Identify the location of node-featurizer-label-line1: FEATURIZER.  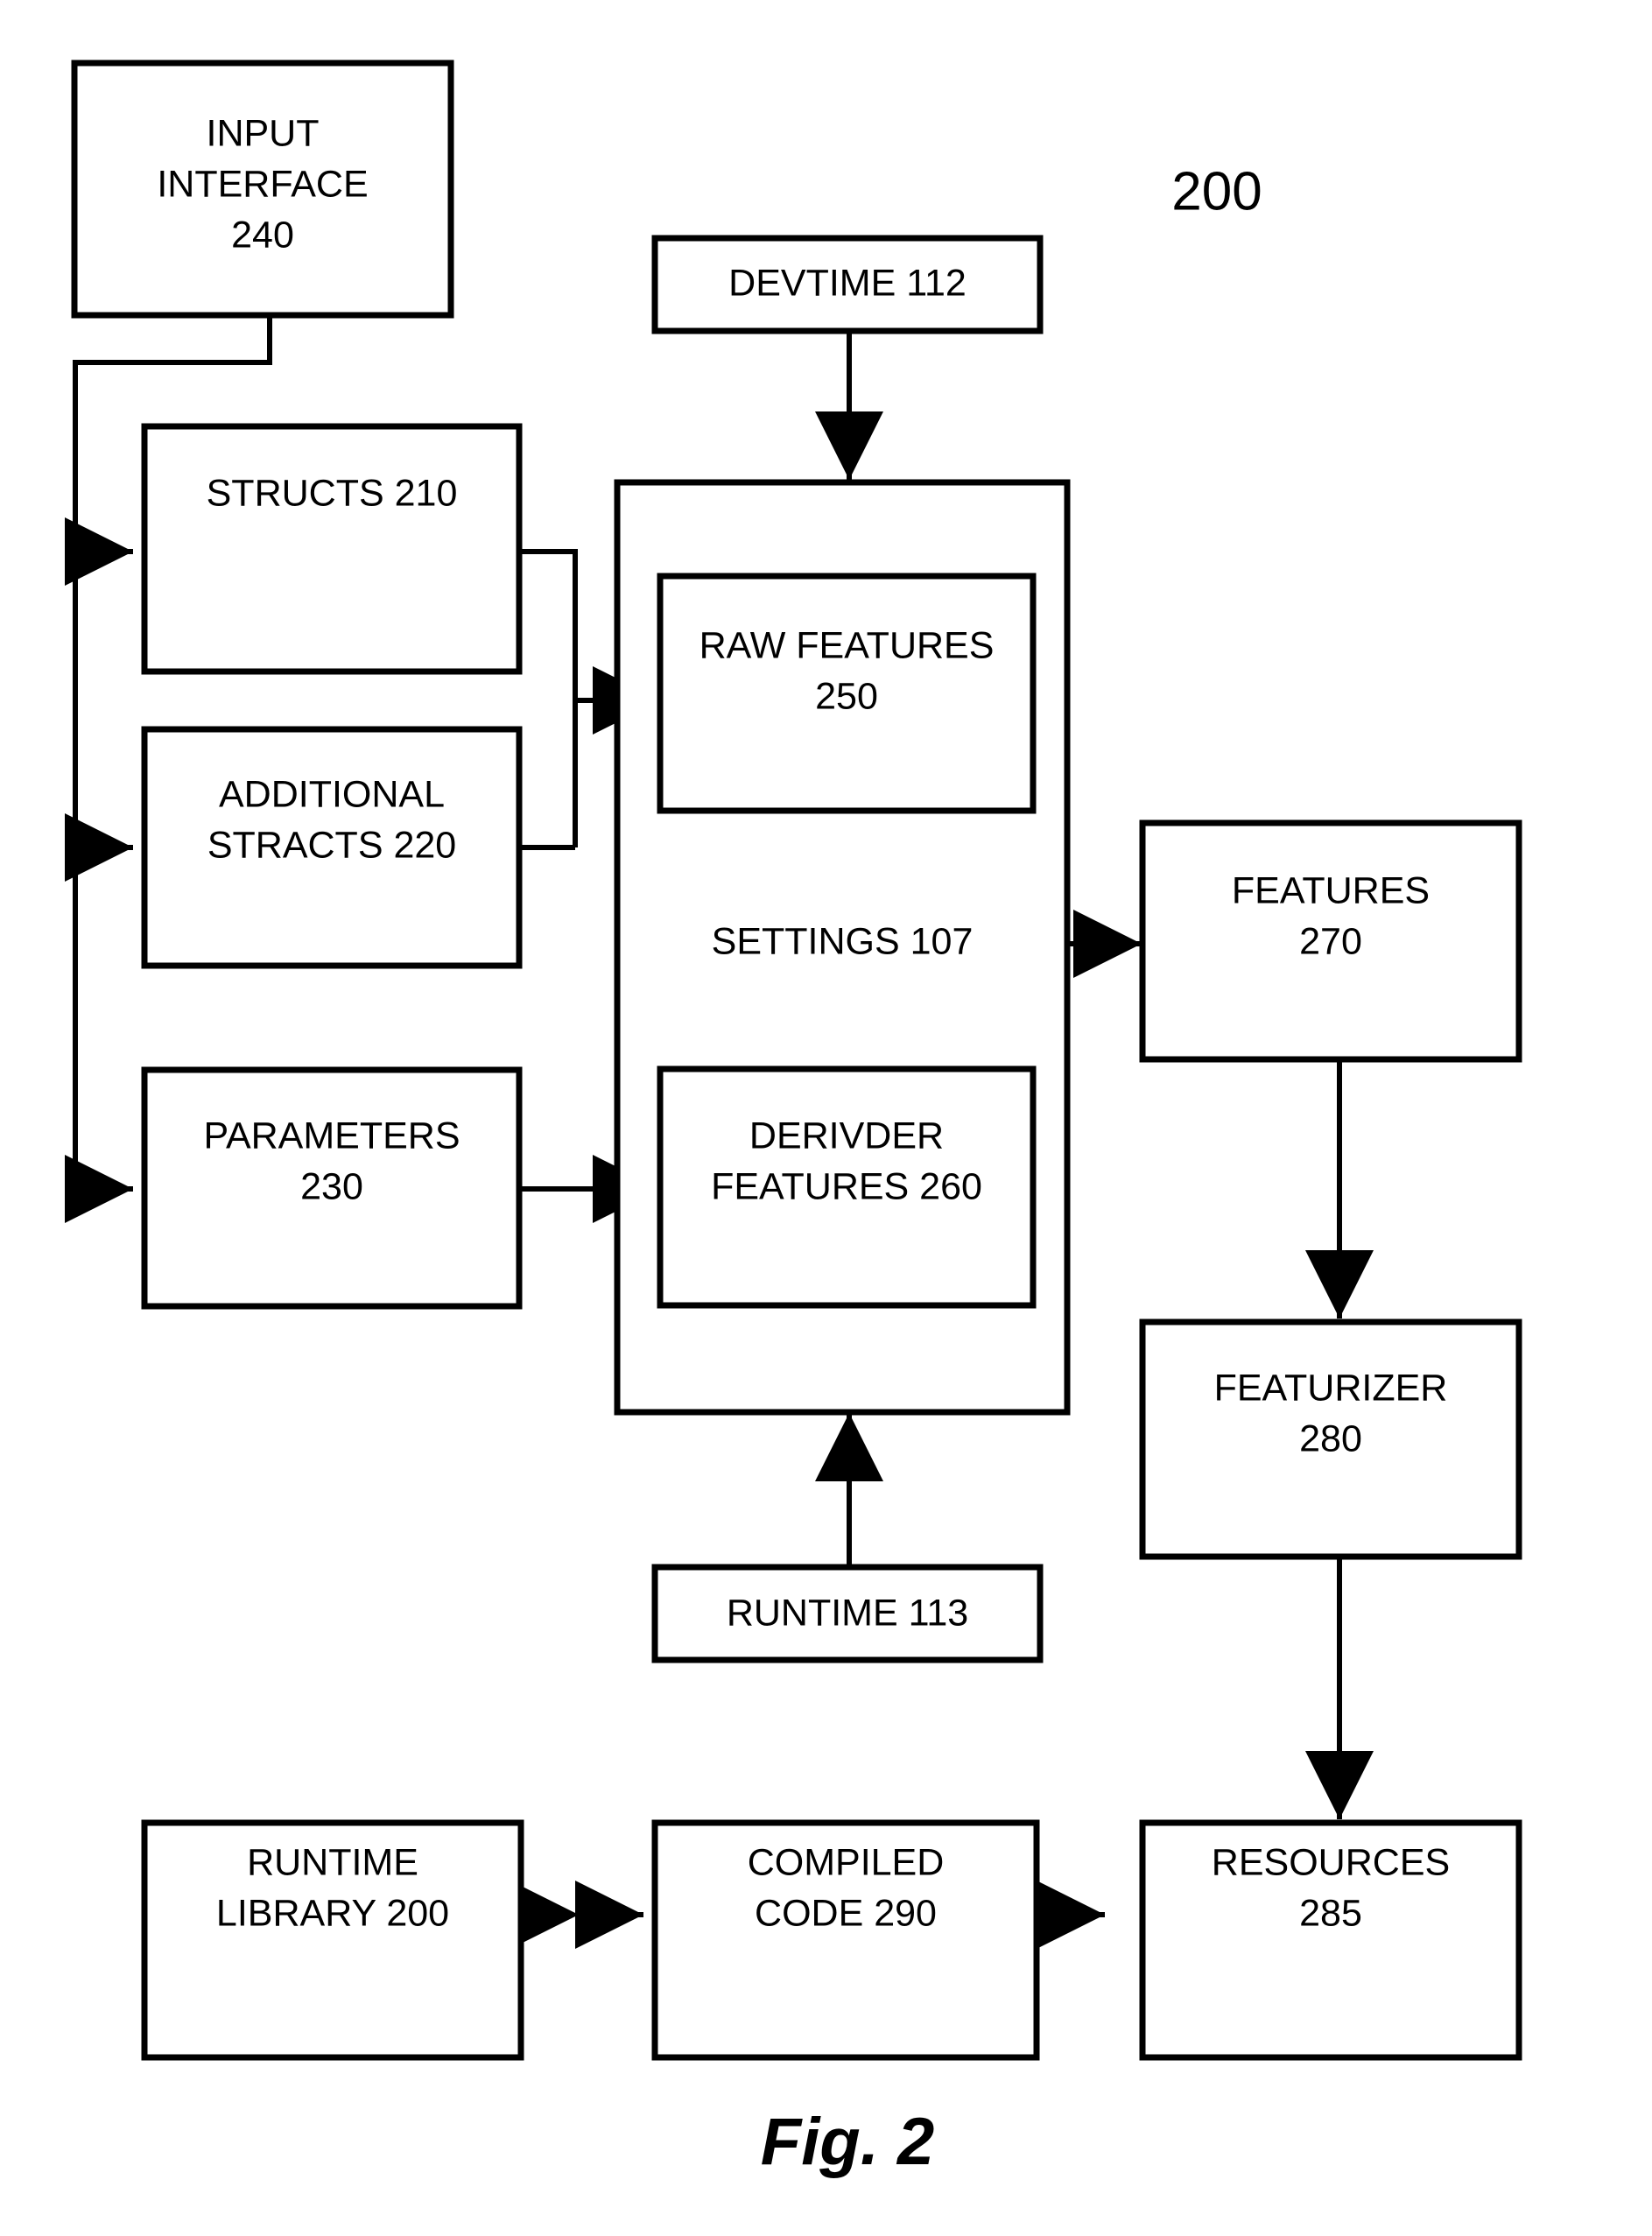
(1331, 1388).